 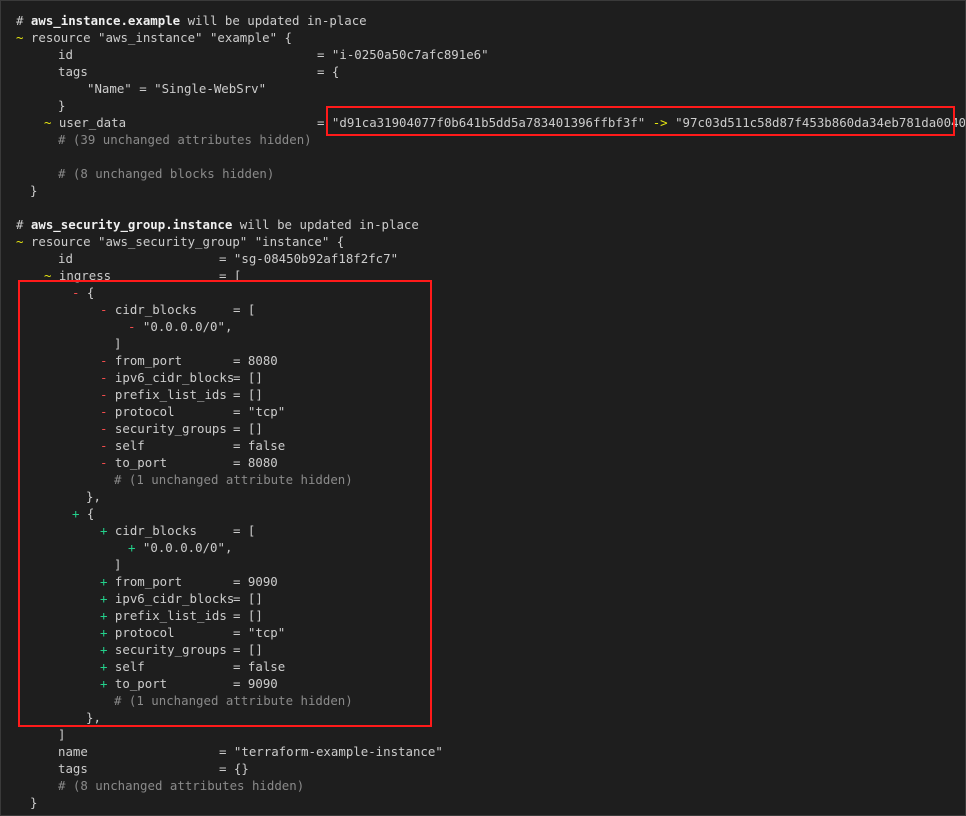 What do you see at coordinates (180, 326) in the screenshot?
I see `removed-cidr-entry: - "0.0.0.0/0",` at bounding box center [180, 326].